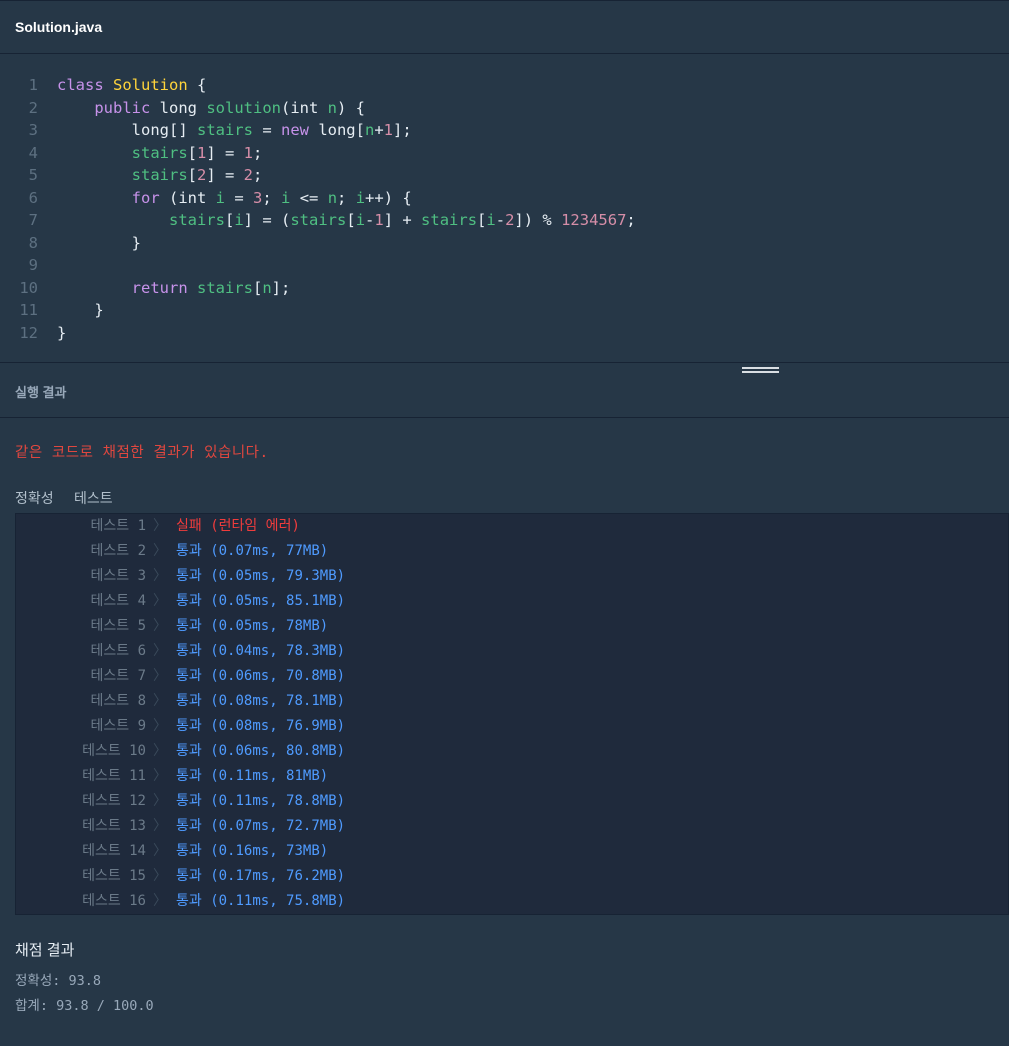 This screenshot has height=1046, width=1009. Describe the element at coordinates (93, 498) in the screenshot. I see `test-label: 테스트` at that location.